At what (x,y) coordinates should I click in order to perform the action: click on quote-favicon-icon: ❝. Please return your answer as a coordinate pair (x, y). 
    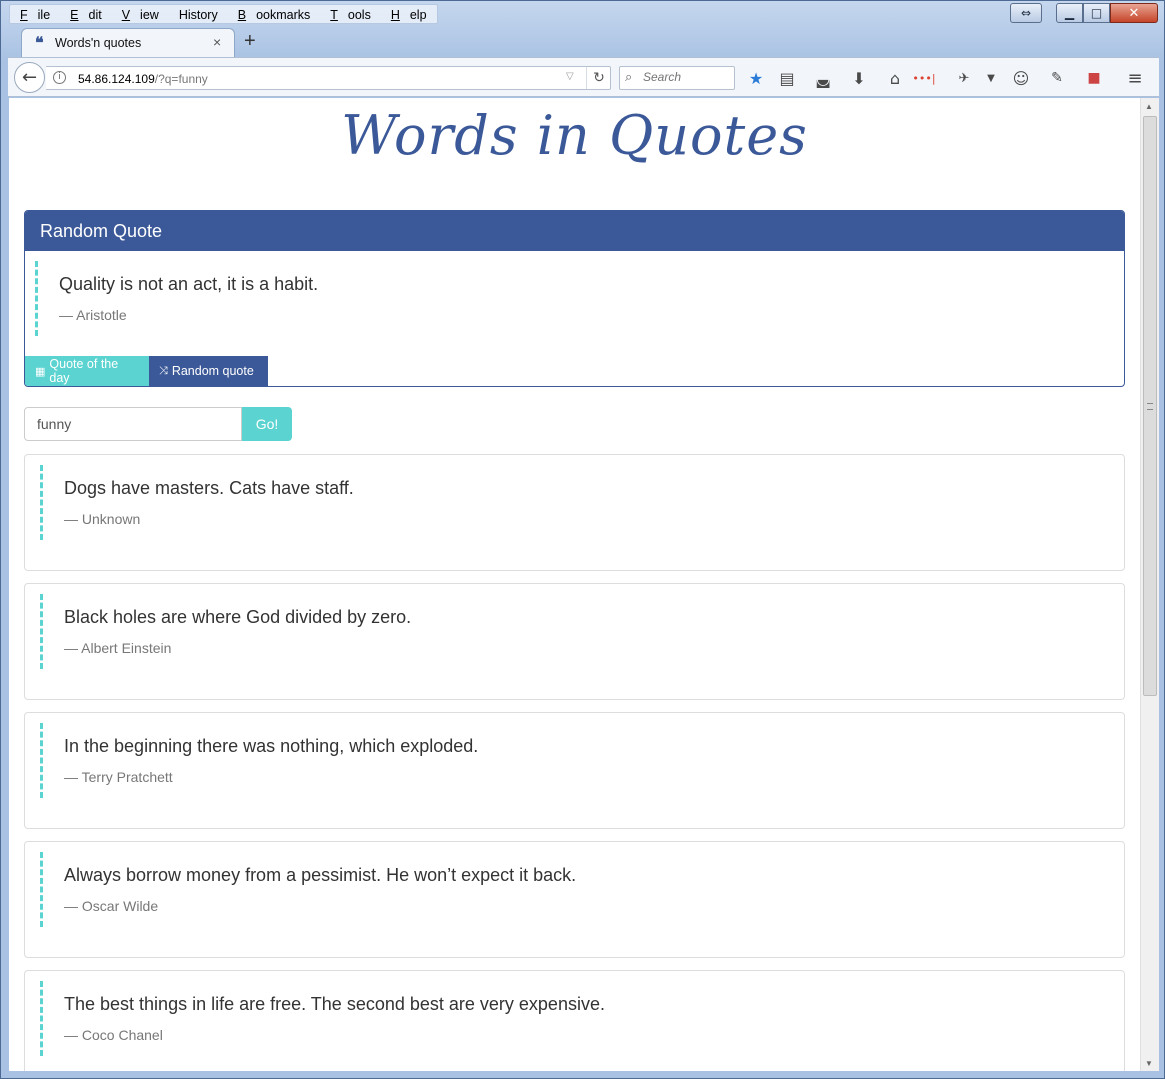
    Looking at the image, I should click on (39, 42).